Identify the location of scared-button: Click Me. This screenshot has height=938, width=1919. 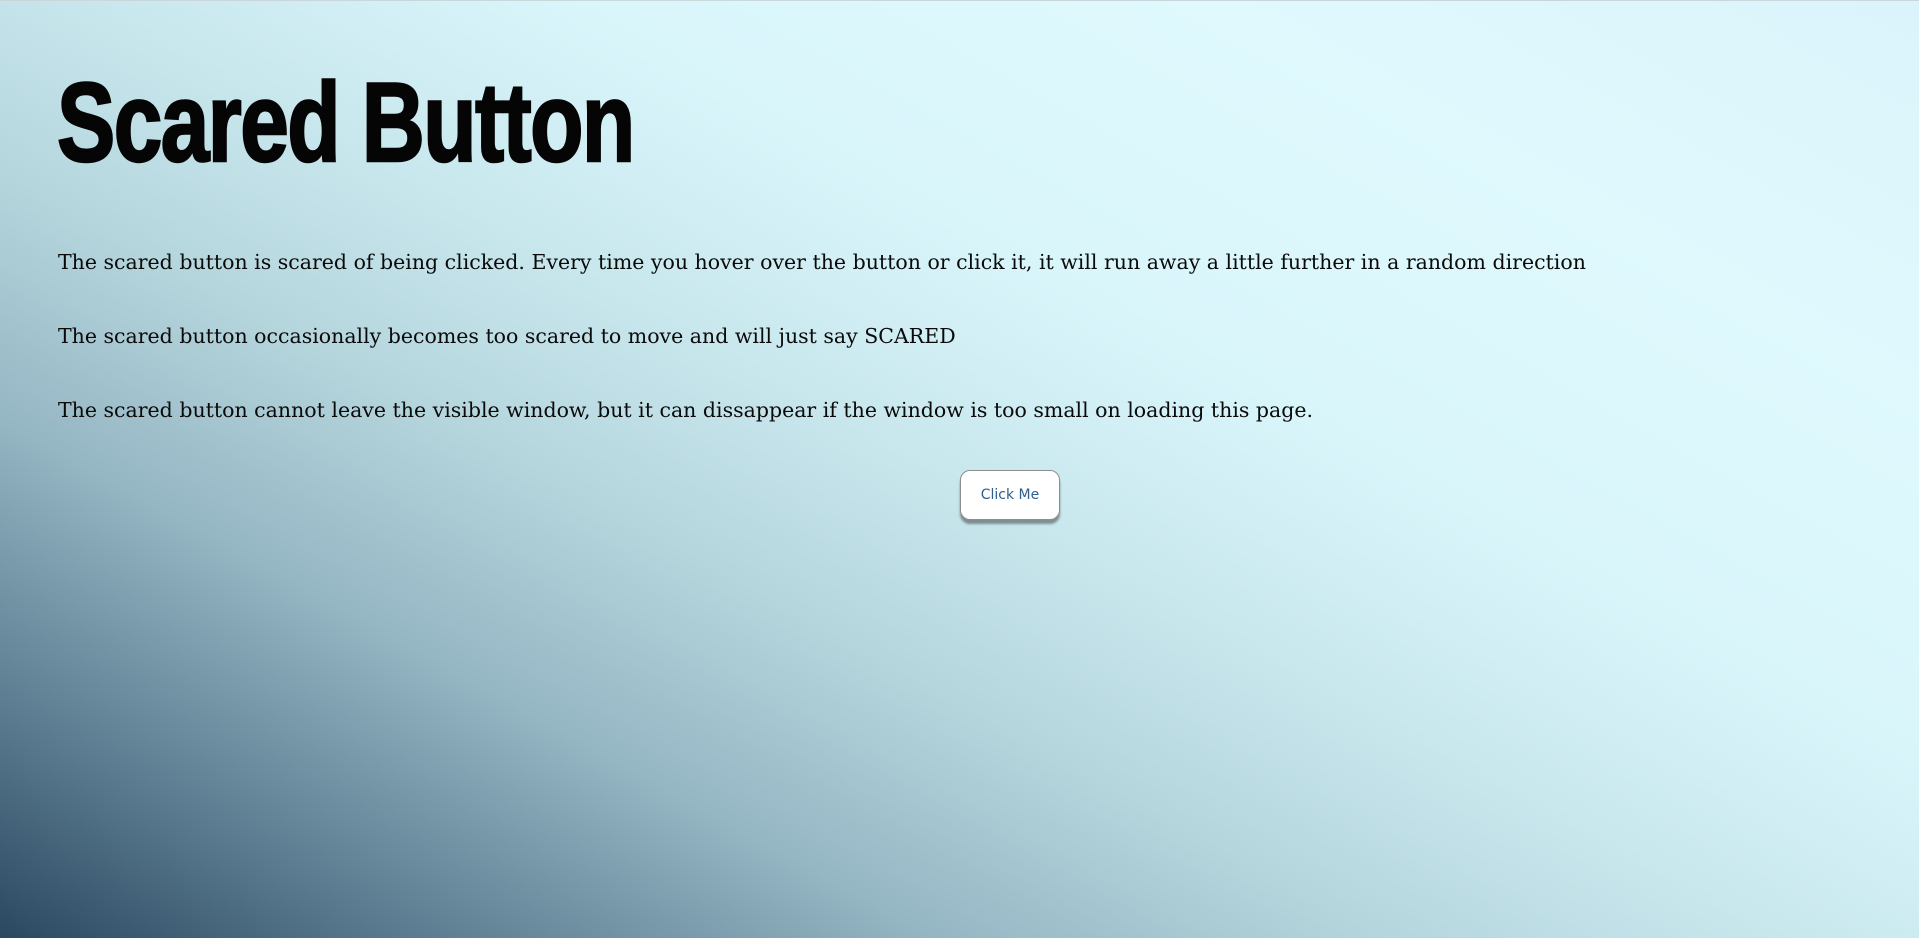
(1010, 495).